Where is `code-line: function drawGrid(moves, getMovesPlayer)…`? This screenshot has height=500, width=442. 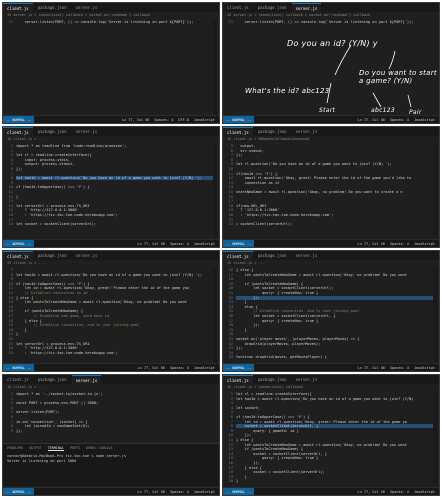 code-line: function drawGrid(moves, getMovesPlayer)… is located at coordinates (281, 357).